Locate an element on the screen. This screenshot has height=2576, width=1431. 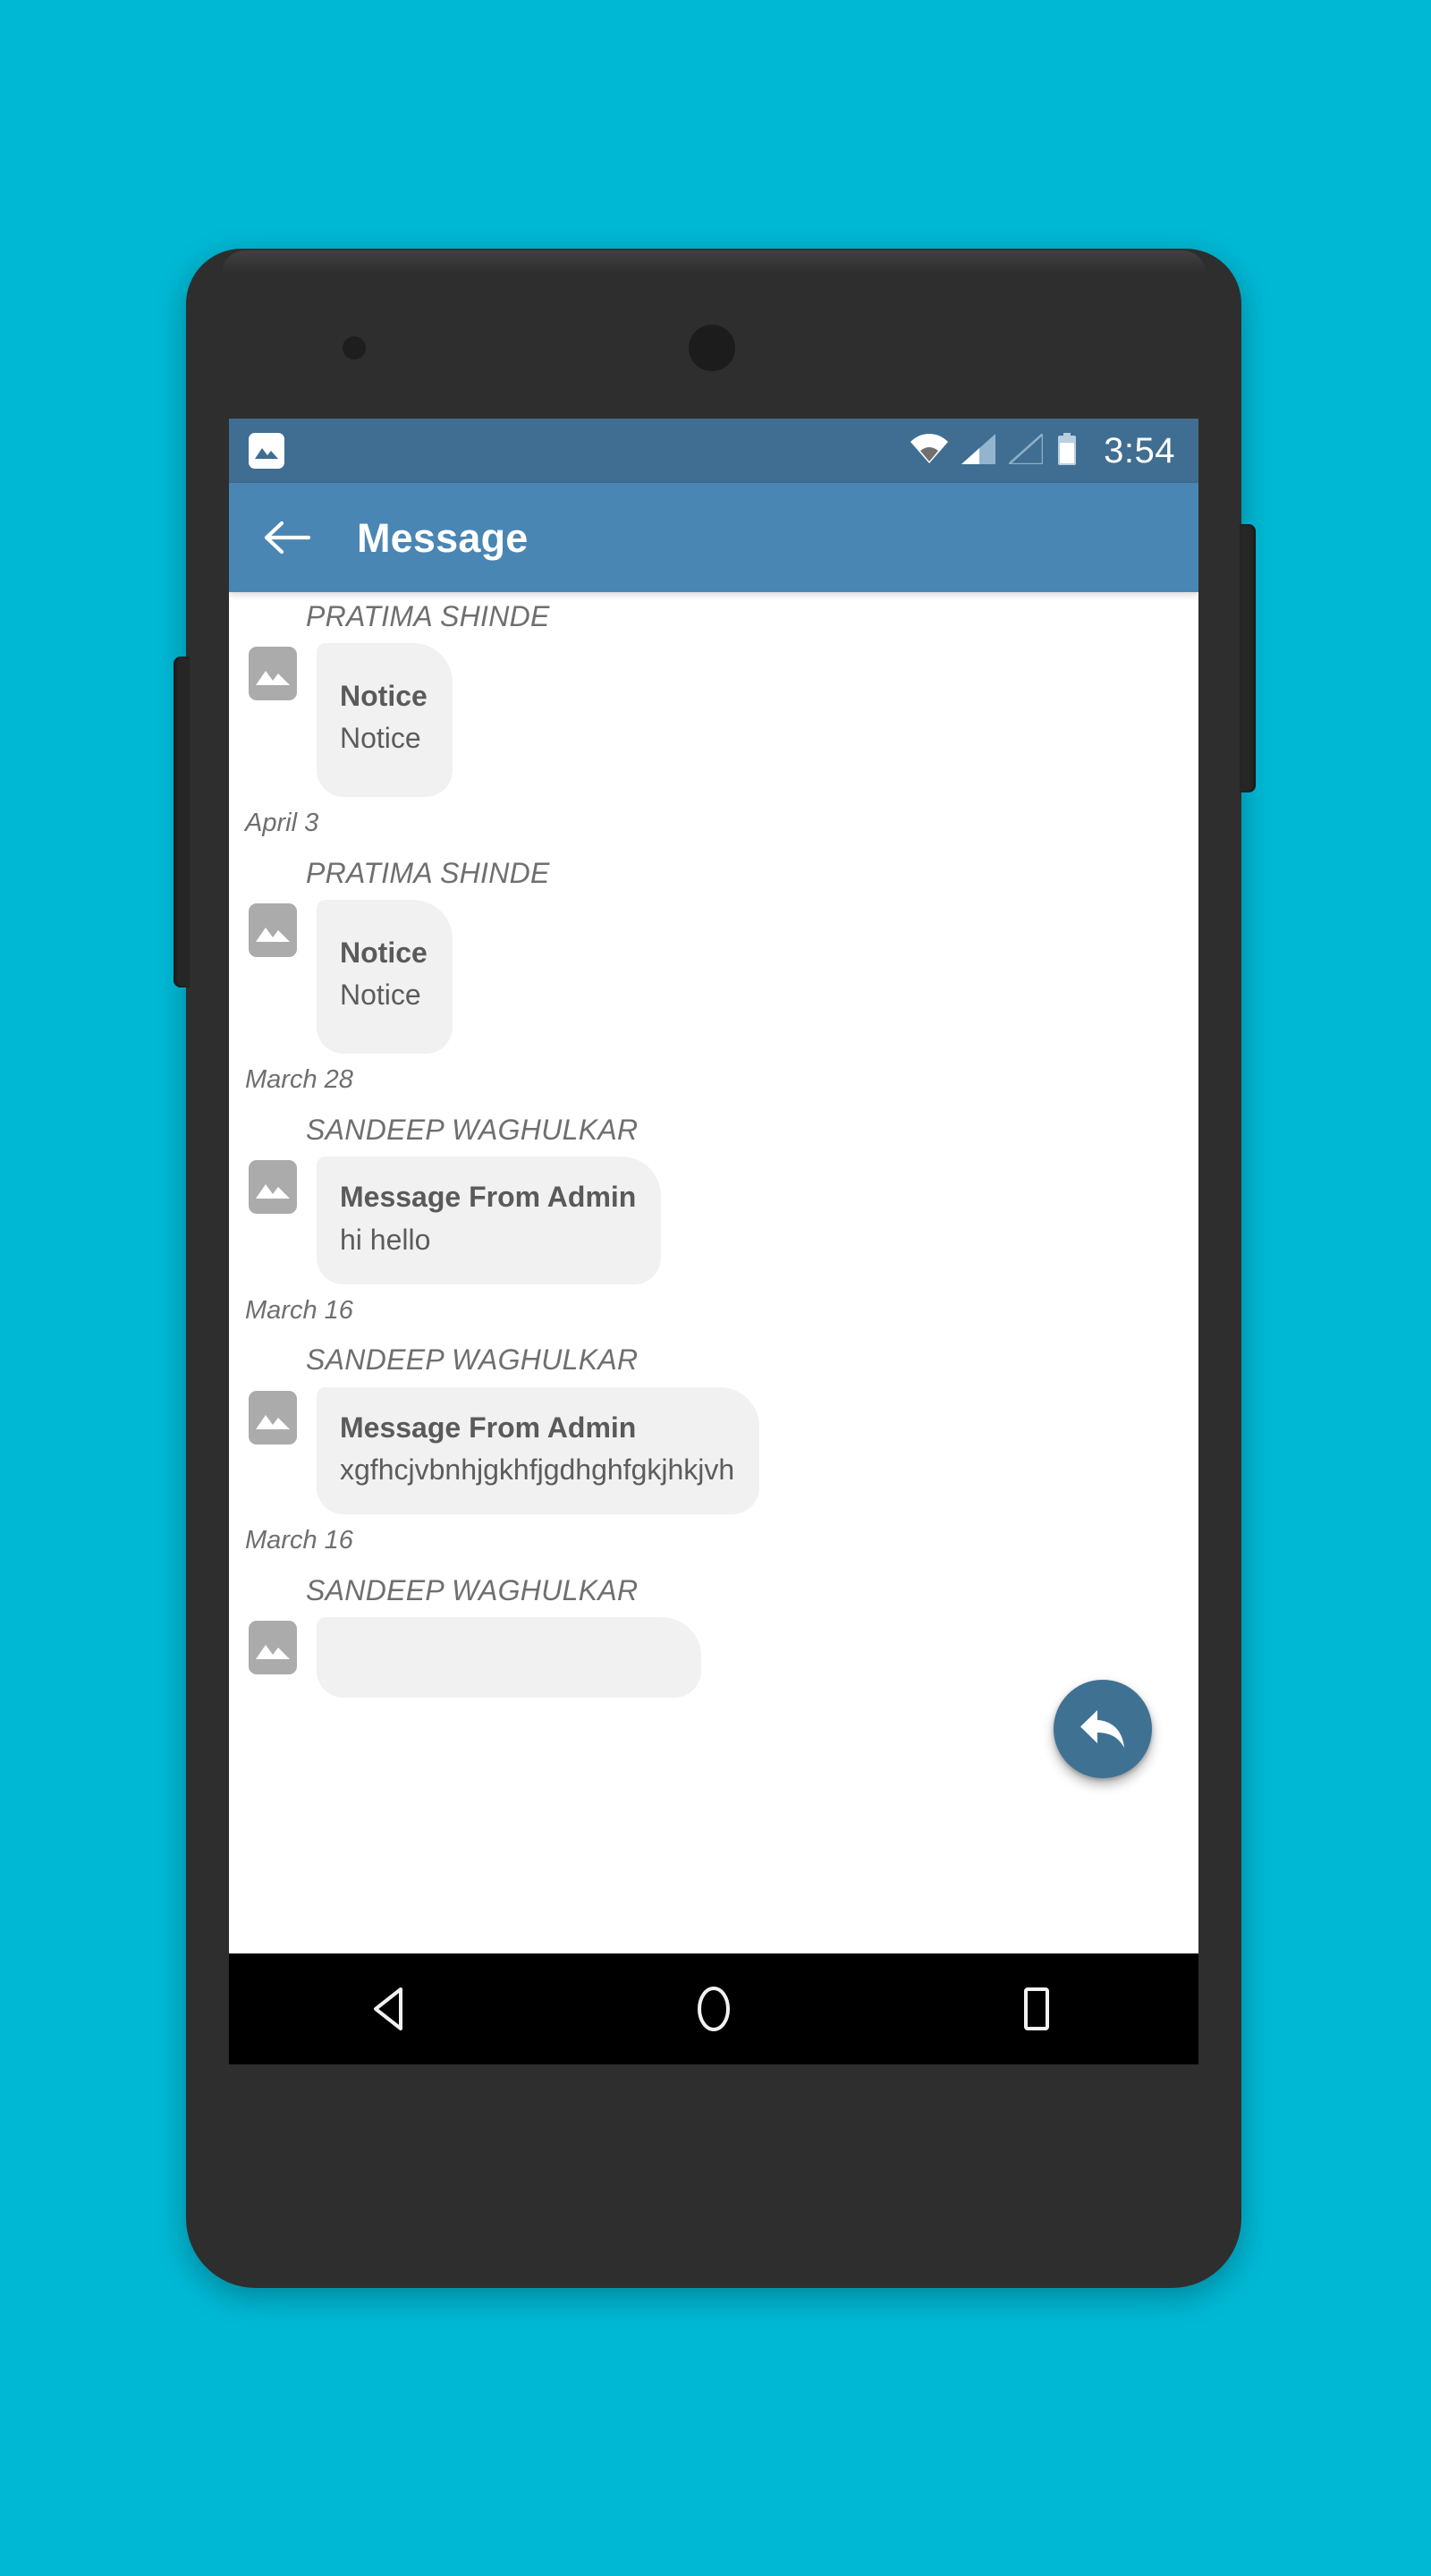
nav-recents-square-icon is located at coordinates (1037, 2008).